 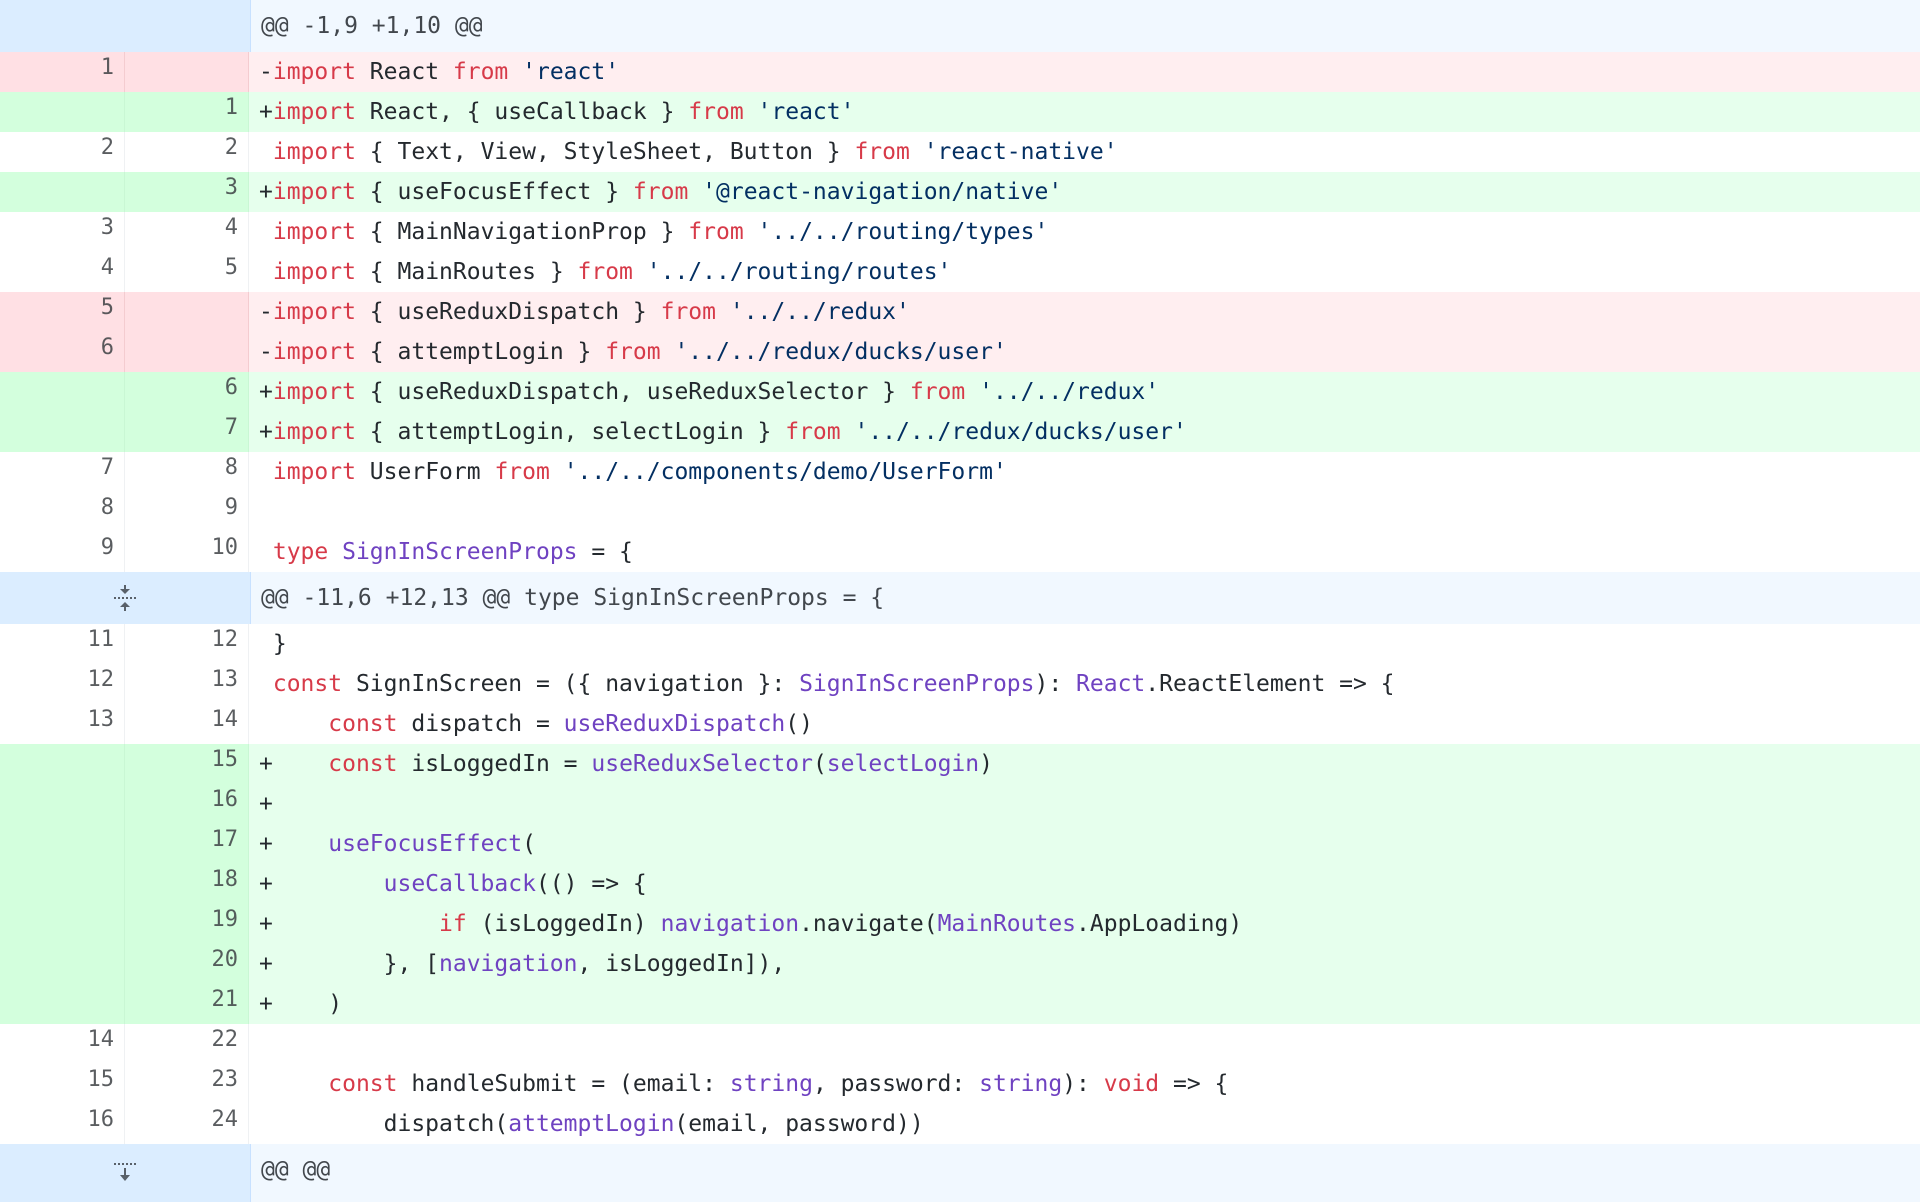 What do you see at coordinates (187, 1044) in the screenshot?
I see `new-line-number: 22` at bounding box center [187, 1044].